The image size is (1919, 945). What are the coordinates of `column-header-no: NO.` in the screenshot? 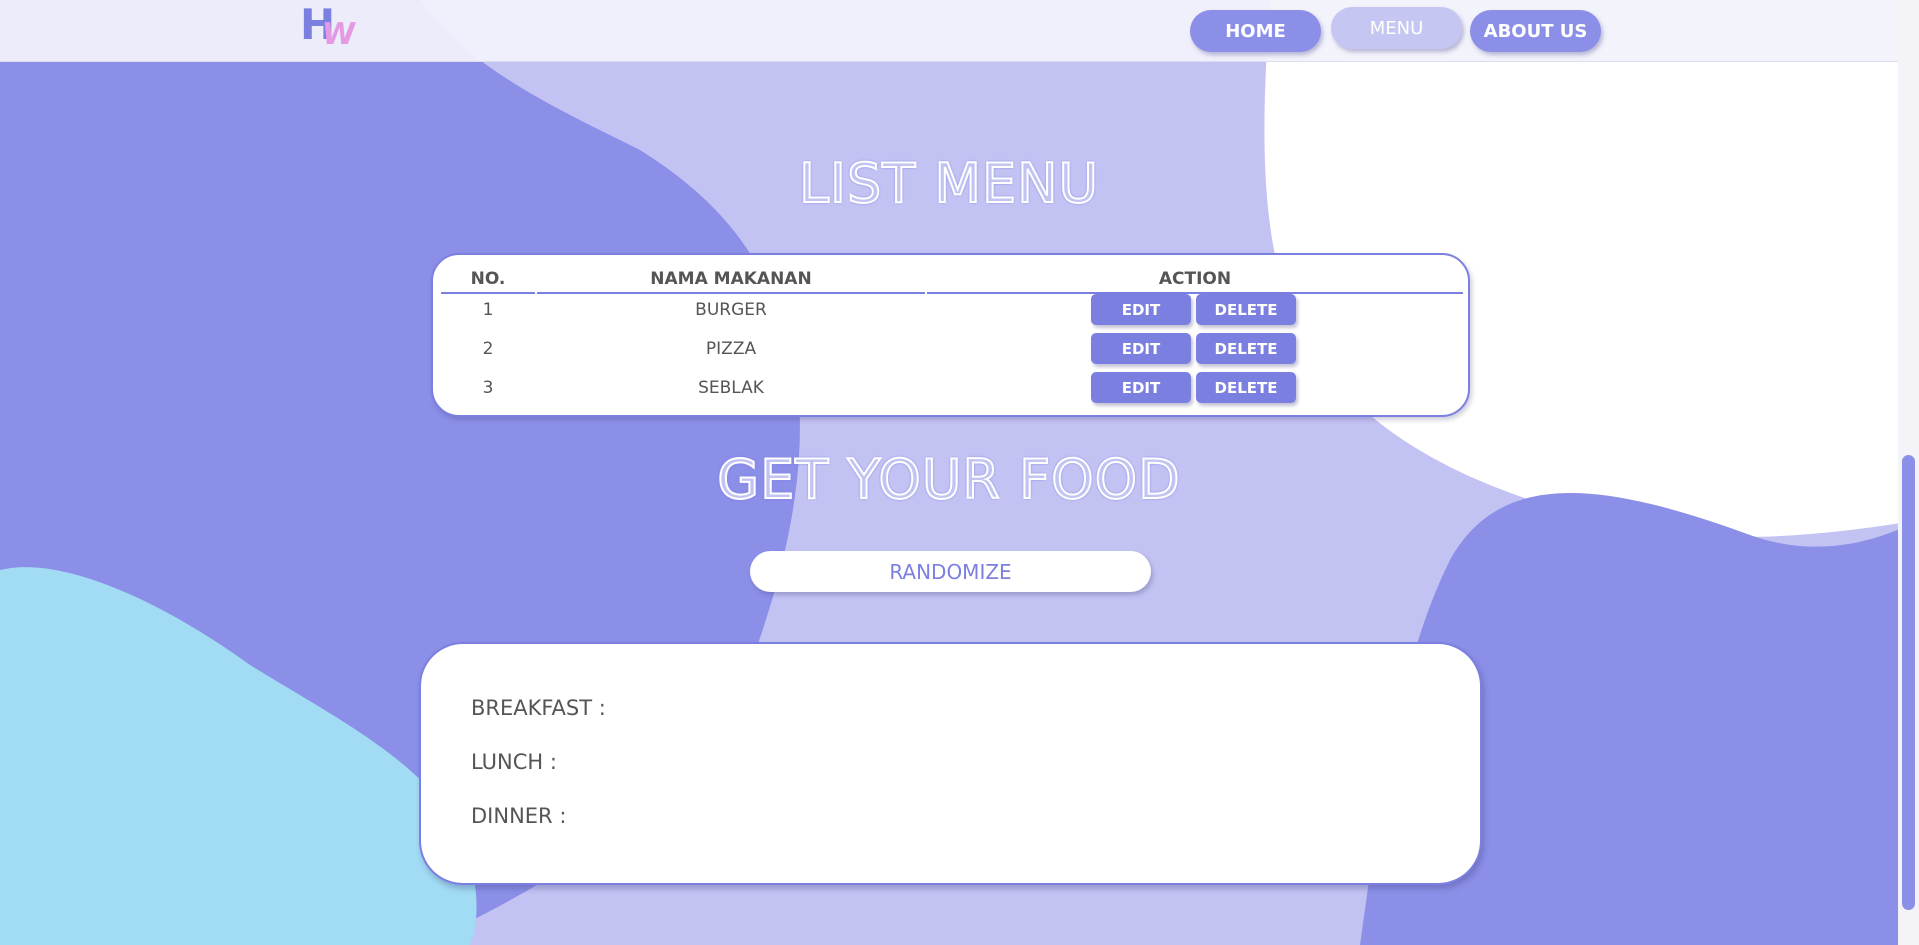 It's located at (488, 281).